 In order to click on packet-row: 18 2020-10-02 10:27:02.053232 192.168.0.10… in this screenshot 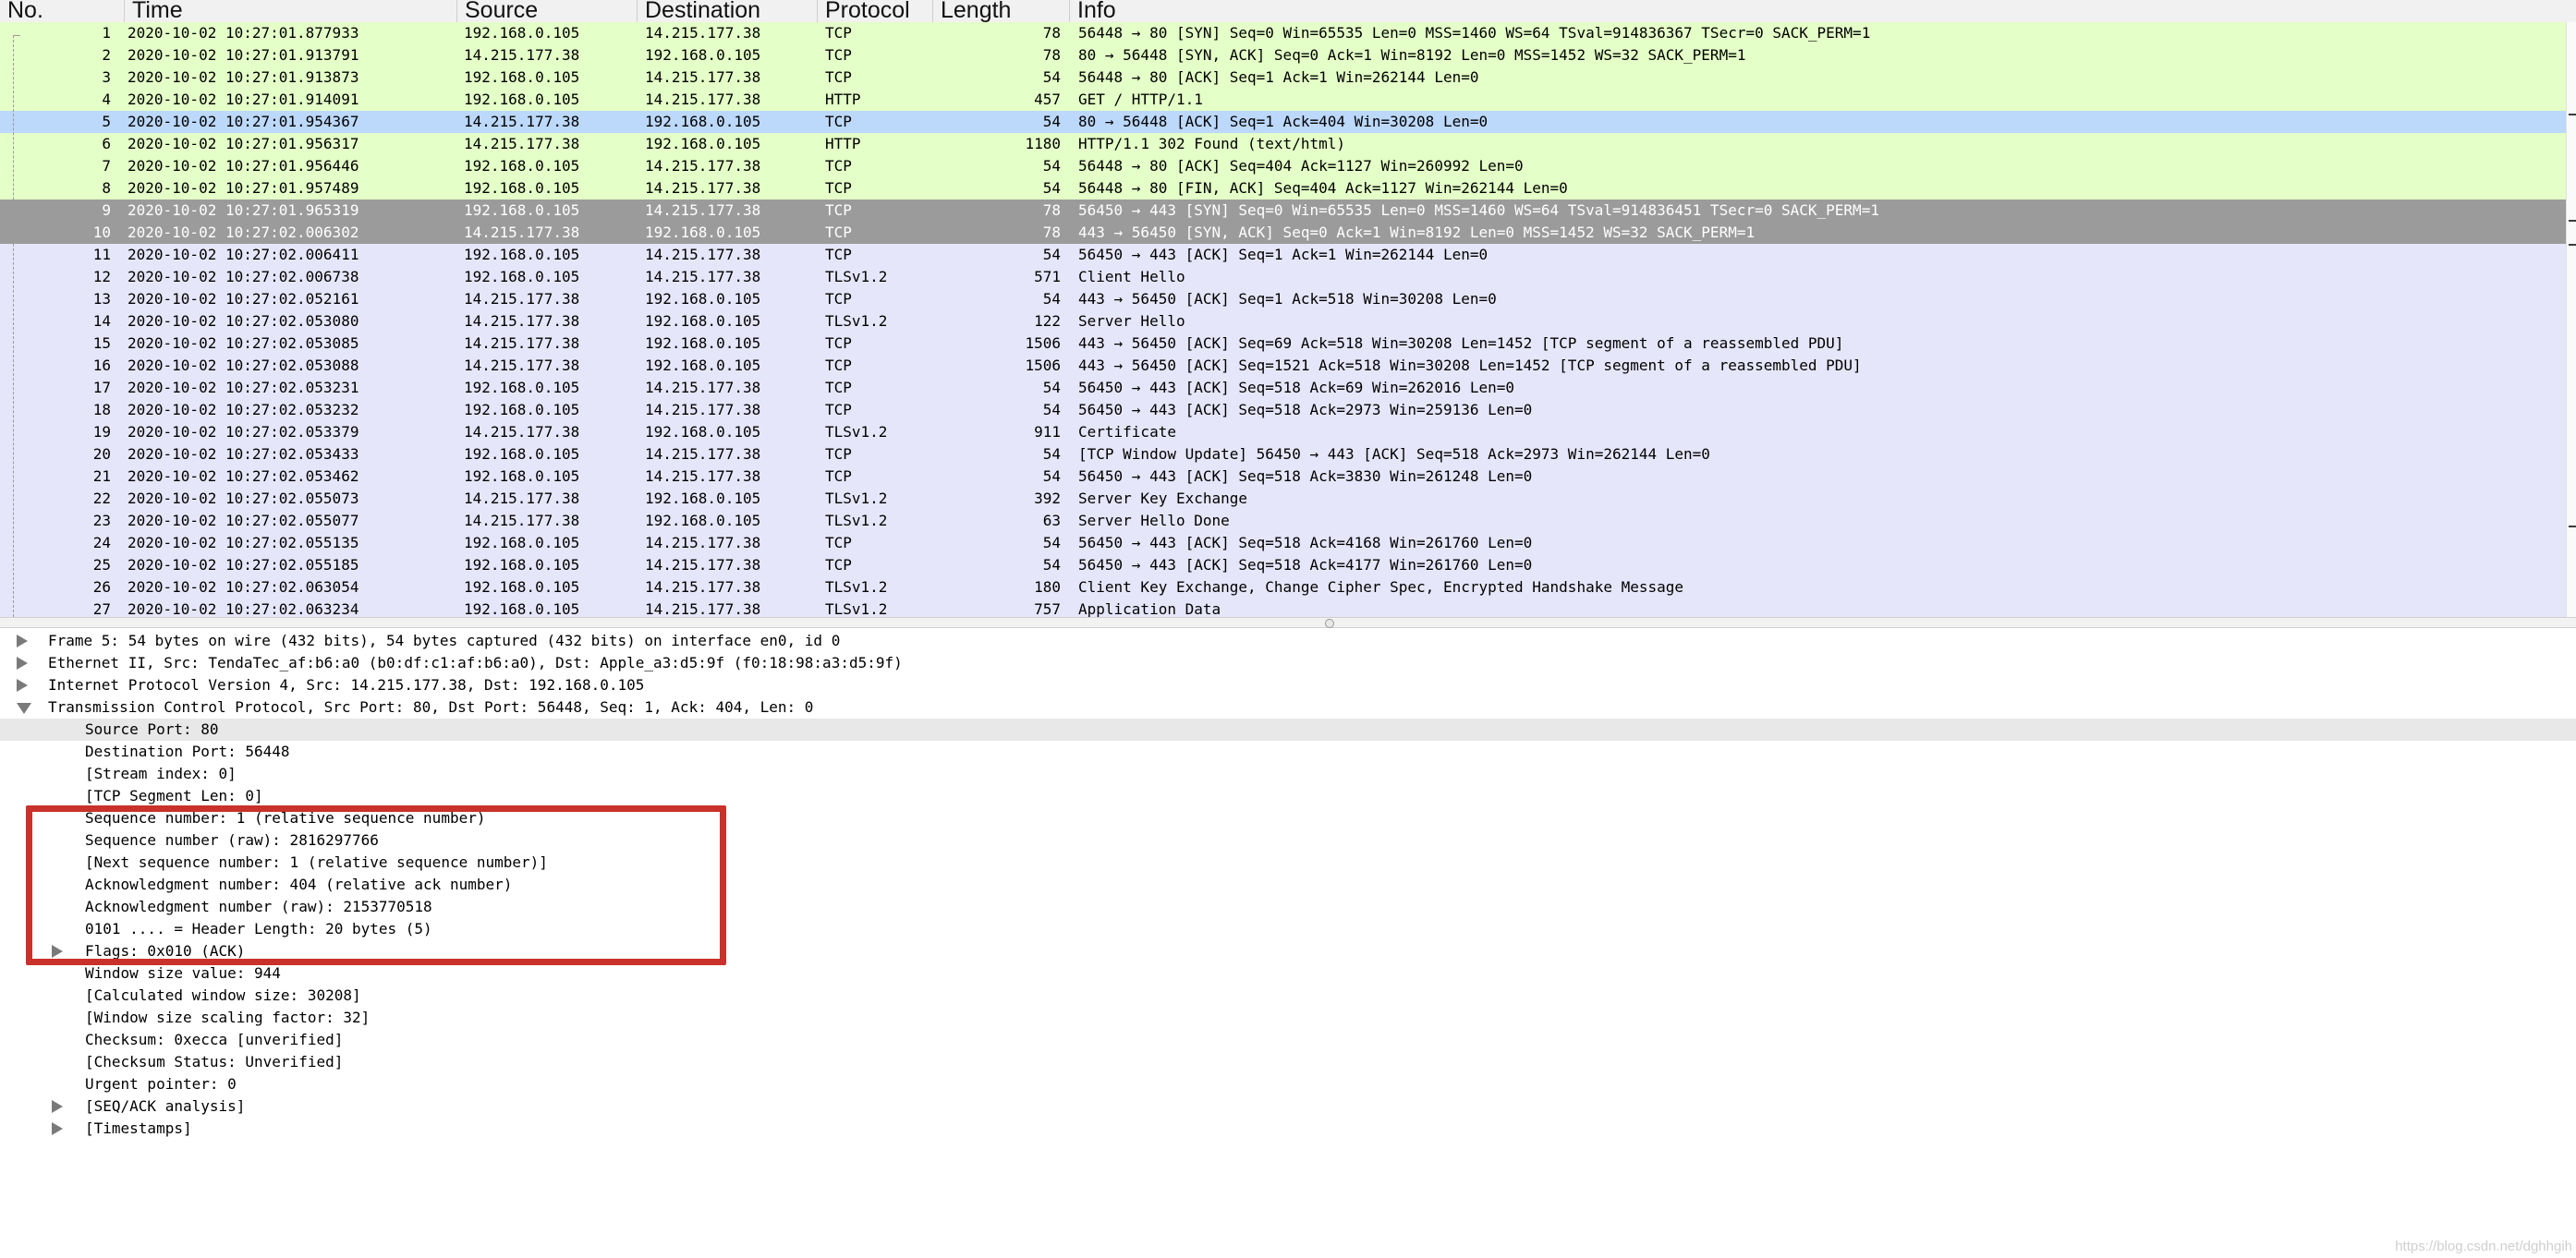, I will do `click(1288, 410)`.